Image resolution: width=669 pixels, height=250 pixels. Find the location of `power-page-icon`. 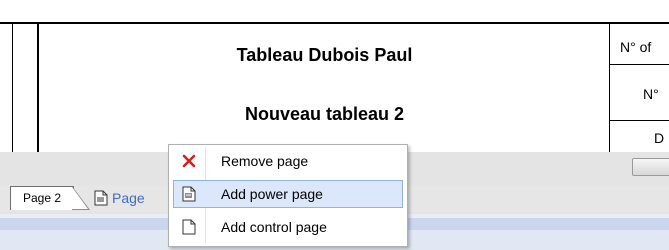

power-page-icon is located at coordinates (189, 194).